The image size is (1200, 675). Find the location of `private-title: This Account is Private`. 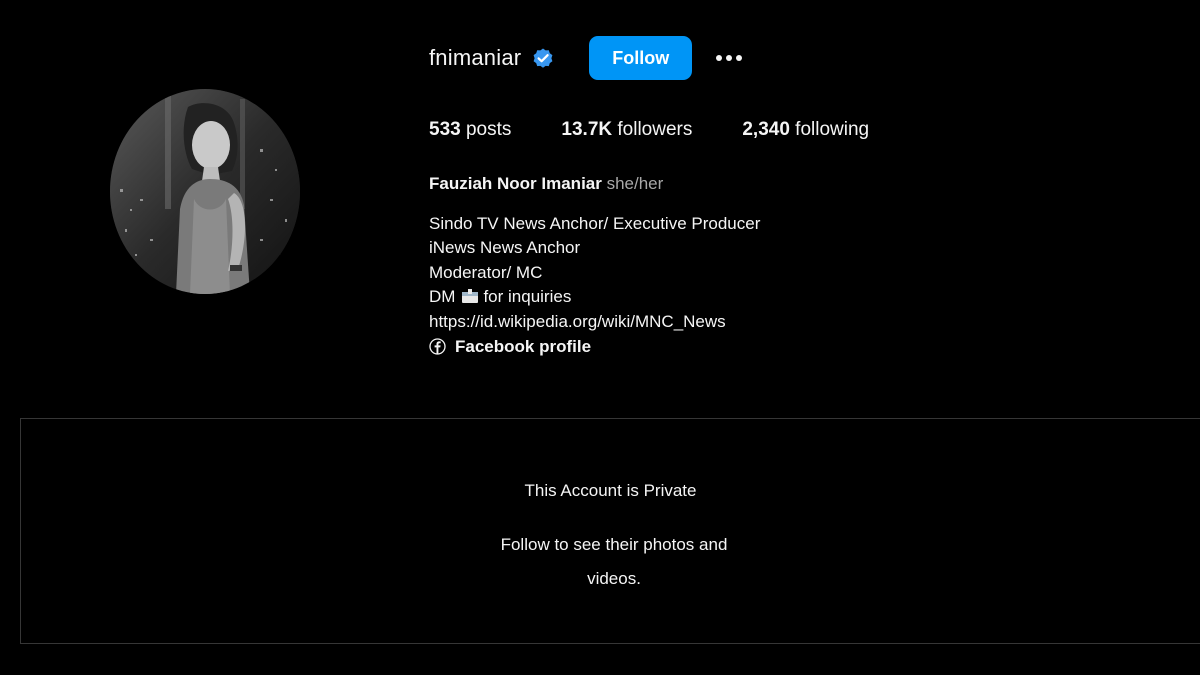

private-title: This Account is Private is located at coordinates (610, 490).